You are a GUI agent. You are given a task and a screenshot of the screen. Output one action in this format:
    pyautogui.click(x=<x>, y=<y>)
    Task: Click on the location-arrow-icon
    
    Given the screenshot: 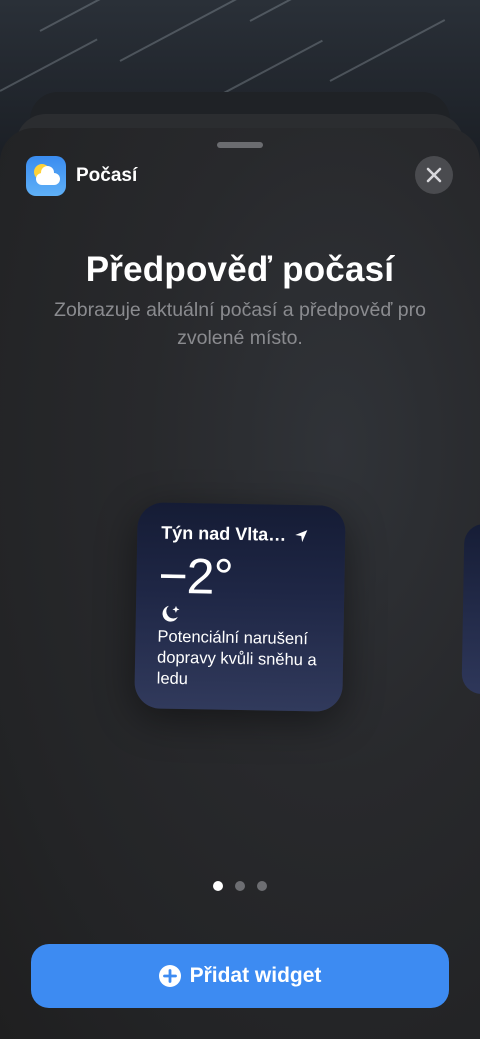 What is the action you would take?
    pyautogui.click(x=301, y=535)
    